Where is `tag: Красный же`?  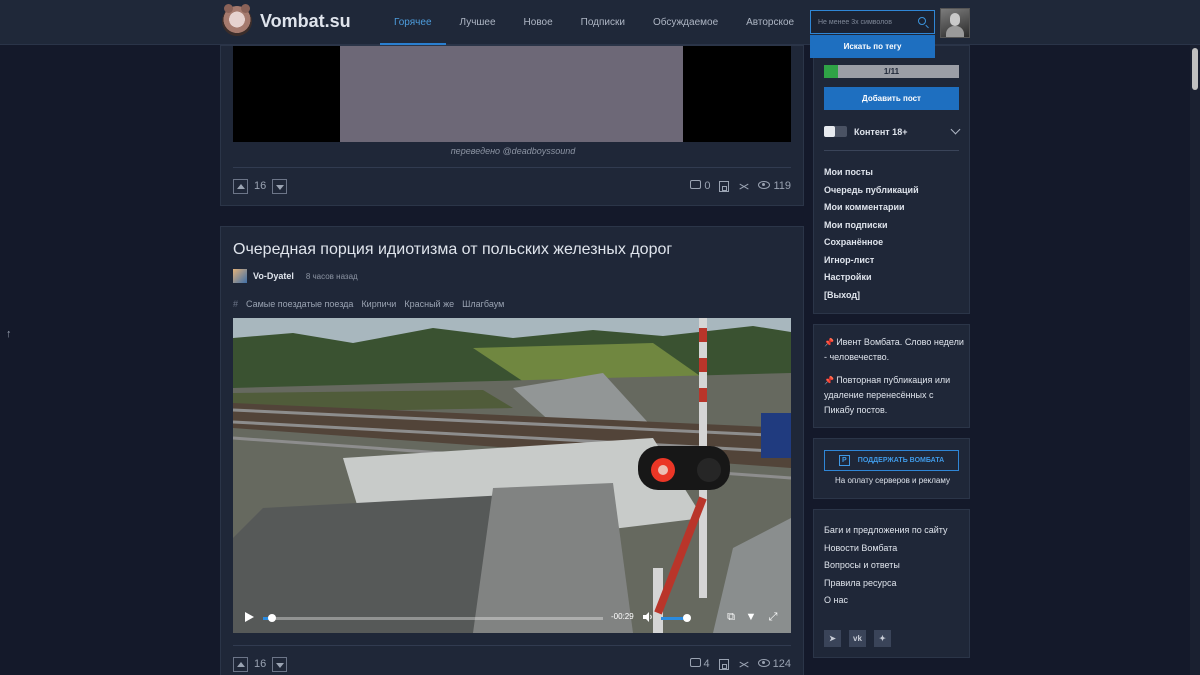 tag: Красный же is located at coordinates (429, 304).